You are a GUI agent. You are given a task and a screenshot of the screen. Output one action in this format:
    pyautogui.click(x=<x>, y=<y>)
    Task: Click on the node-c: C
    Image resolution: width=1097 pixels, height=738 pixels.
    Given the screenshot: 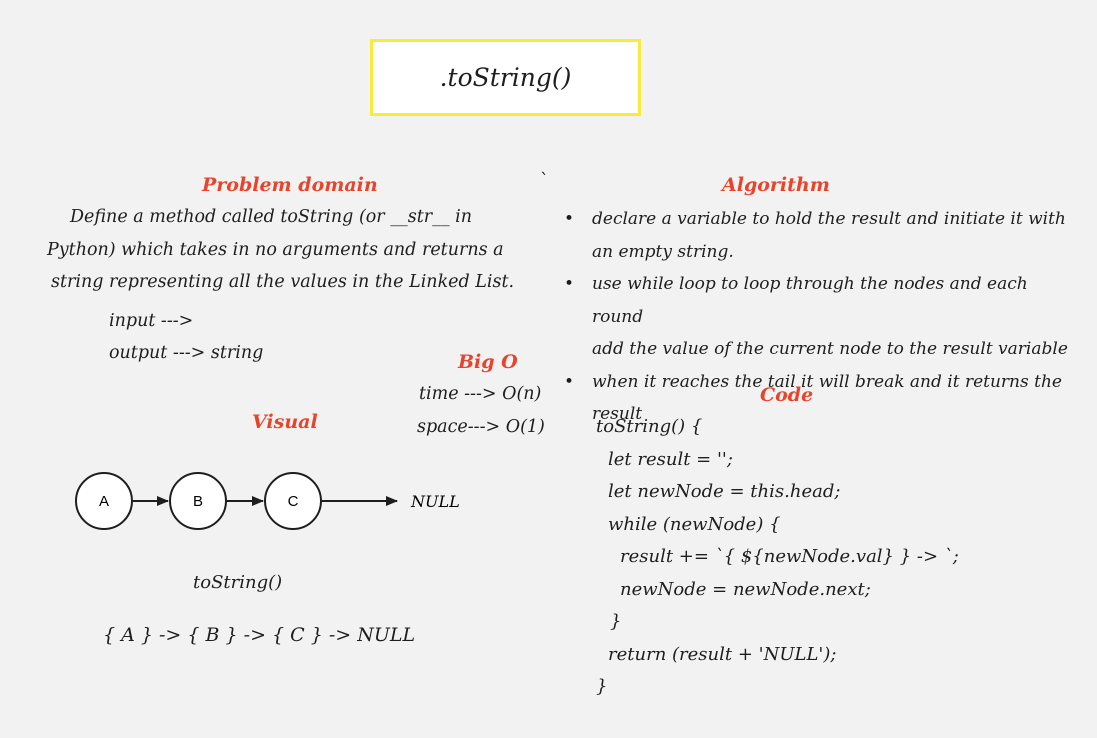 What is the action you would take?
    pyautogui.click(x=293, y=501)
    